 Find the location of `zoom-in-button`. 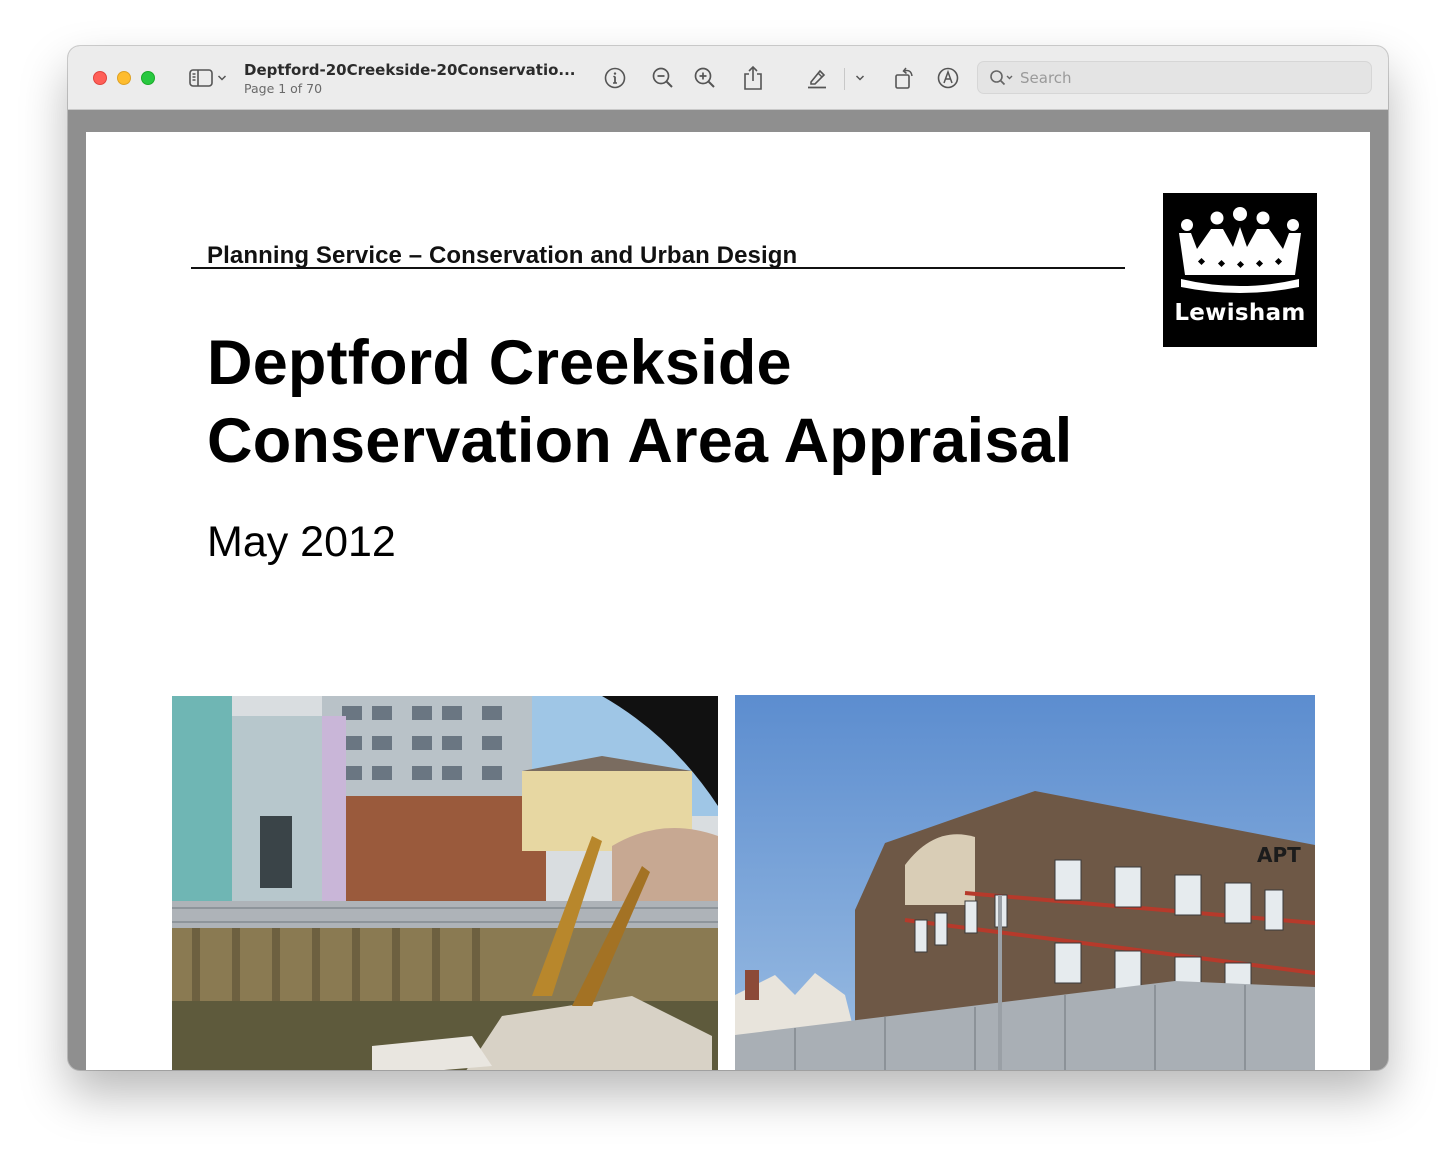

zoom-in-button is located at coordinates (705, 78).